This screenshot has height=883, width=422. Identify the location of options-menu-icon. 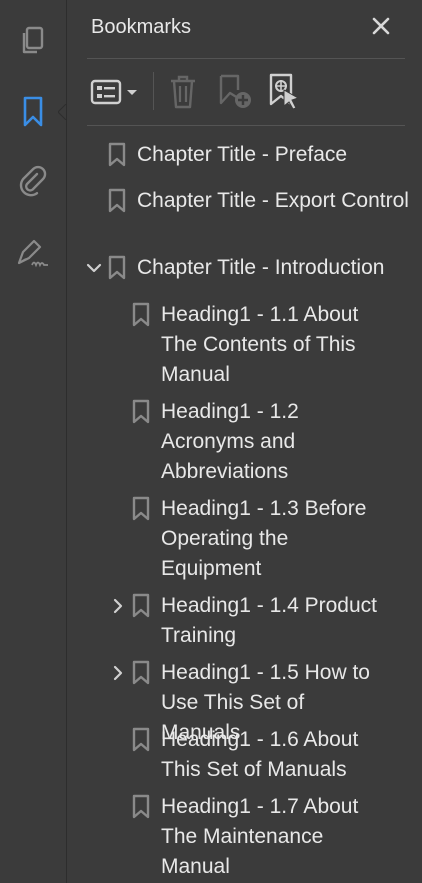
(113, 92).